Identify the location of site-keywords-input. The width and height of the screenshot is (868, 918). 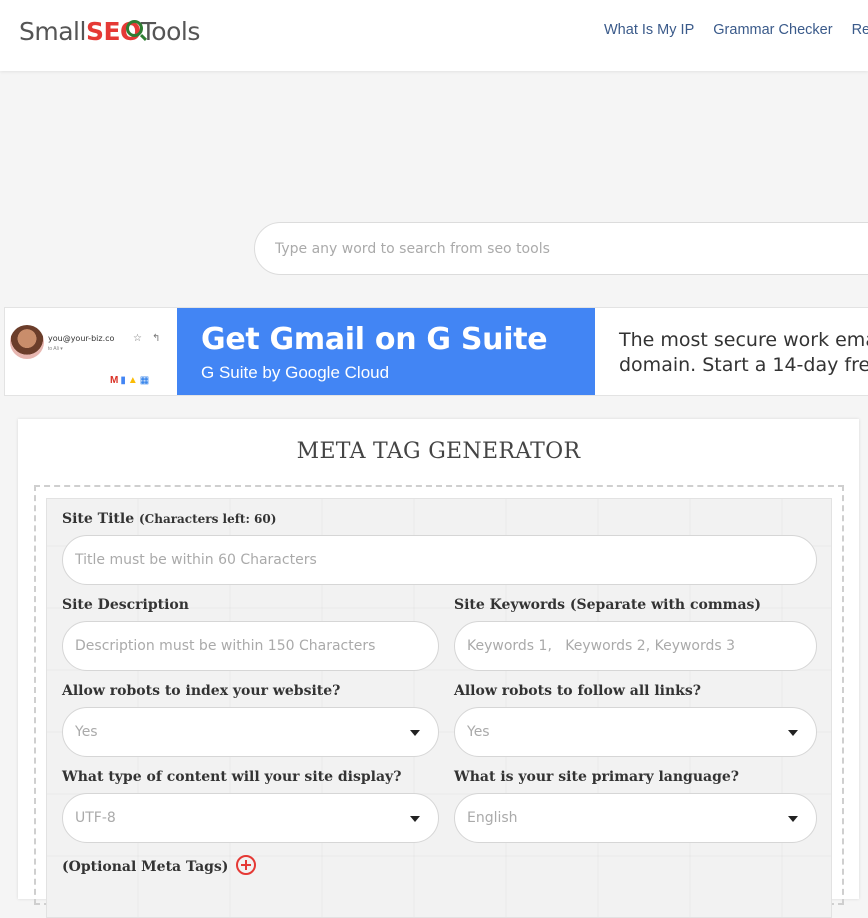
(635, 646).